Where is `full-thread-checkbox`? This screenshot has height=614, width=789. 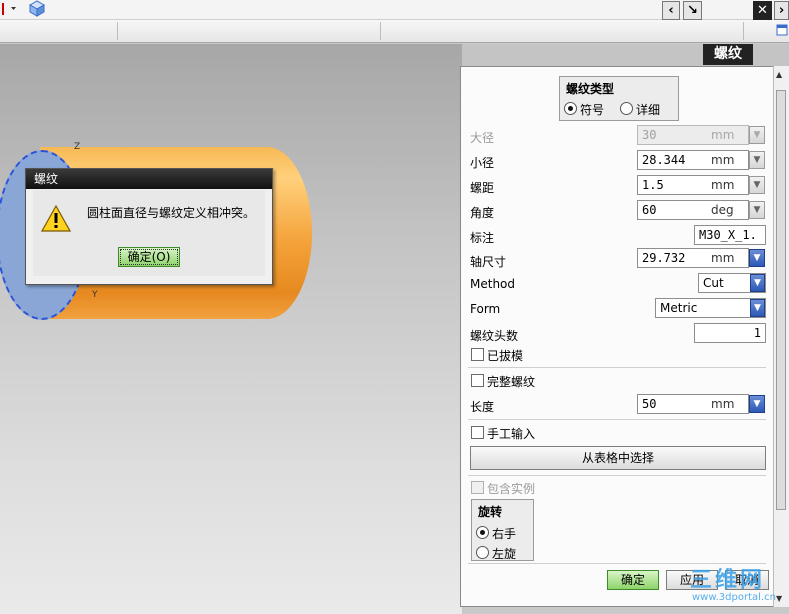 full-thread-checkbox is located at coordinates (477, 380).